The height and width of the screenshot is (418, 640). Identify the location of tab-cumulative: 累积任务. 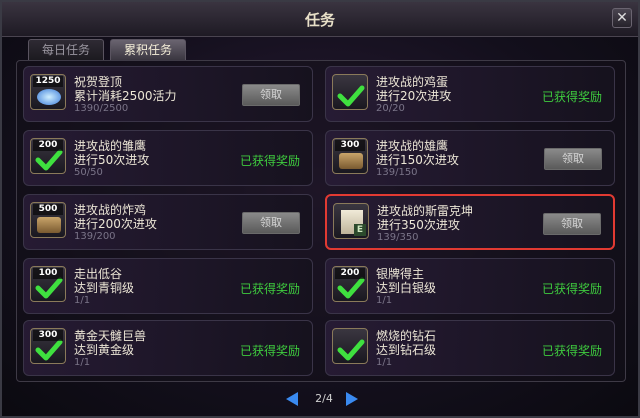
(148, 49).